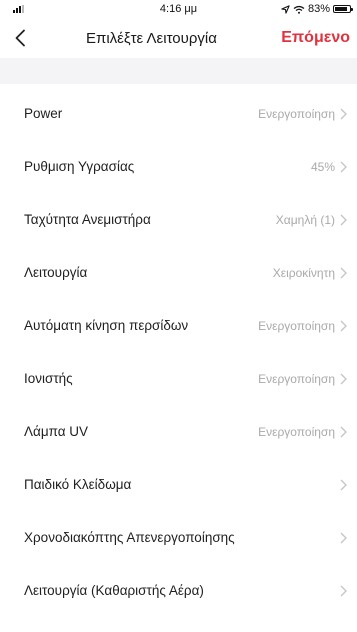  What do you see at coordinates (106, 325) in the screenshot?
I see `function-label: Αυτόματη κίνηση περσίδων` at bounding box center [106, 325].